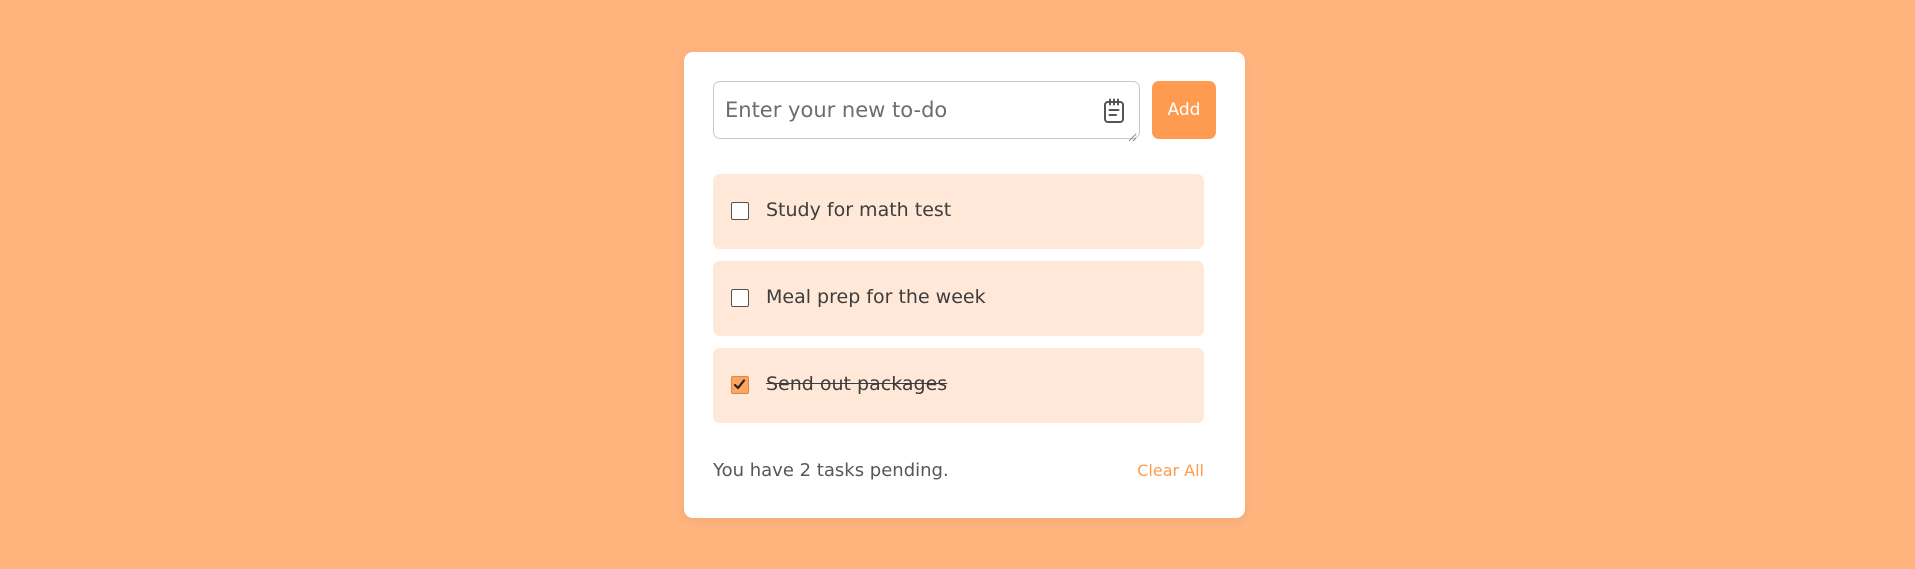 The width and height of the screenshot is (1915, 569). What do you see at coordinates (1114, 111) in the screenshot?
I see `notepad-icon` at bounding box center [1114, 111].